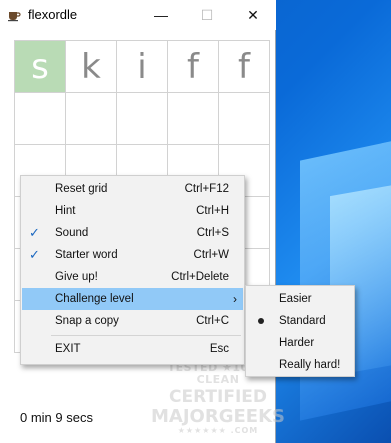 Image resolution: width=391 pixels, height=443 pixels. What do you see at coordinates (87, 321) in the screenshot?
I see `menu-item-label: Snap a copy` at bounding box center [87, 321].